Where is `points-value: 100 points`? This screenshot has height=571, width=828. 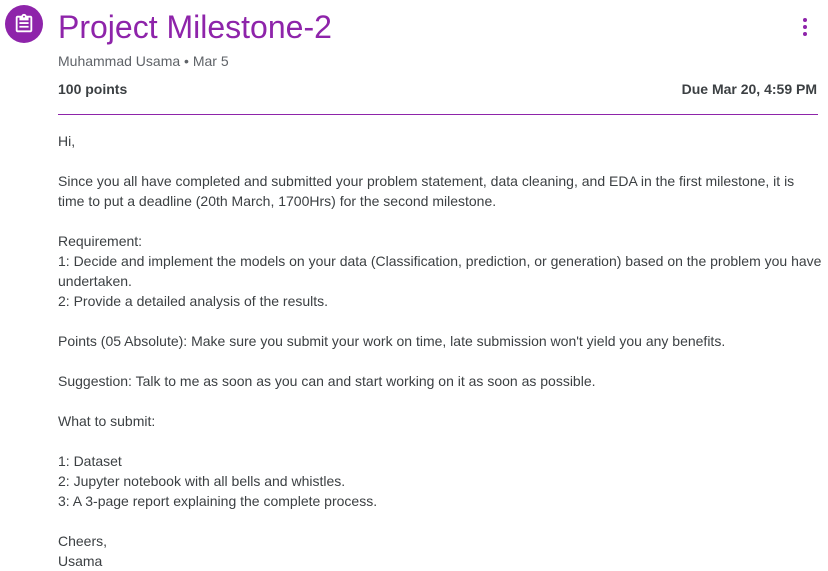 points-value: 100 points is located at coordinates (93, 89).